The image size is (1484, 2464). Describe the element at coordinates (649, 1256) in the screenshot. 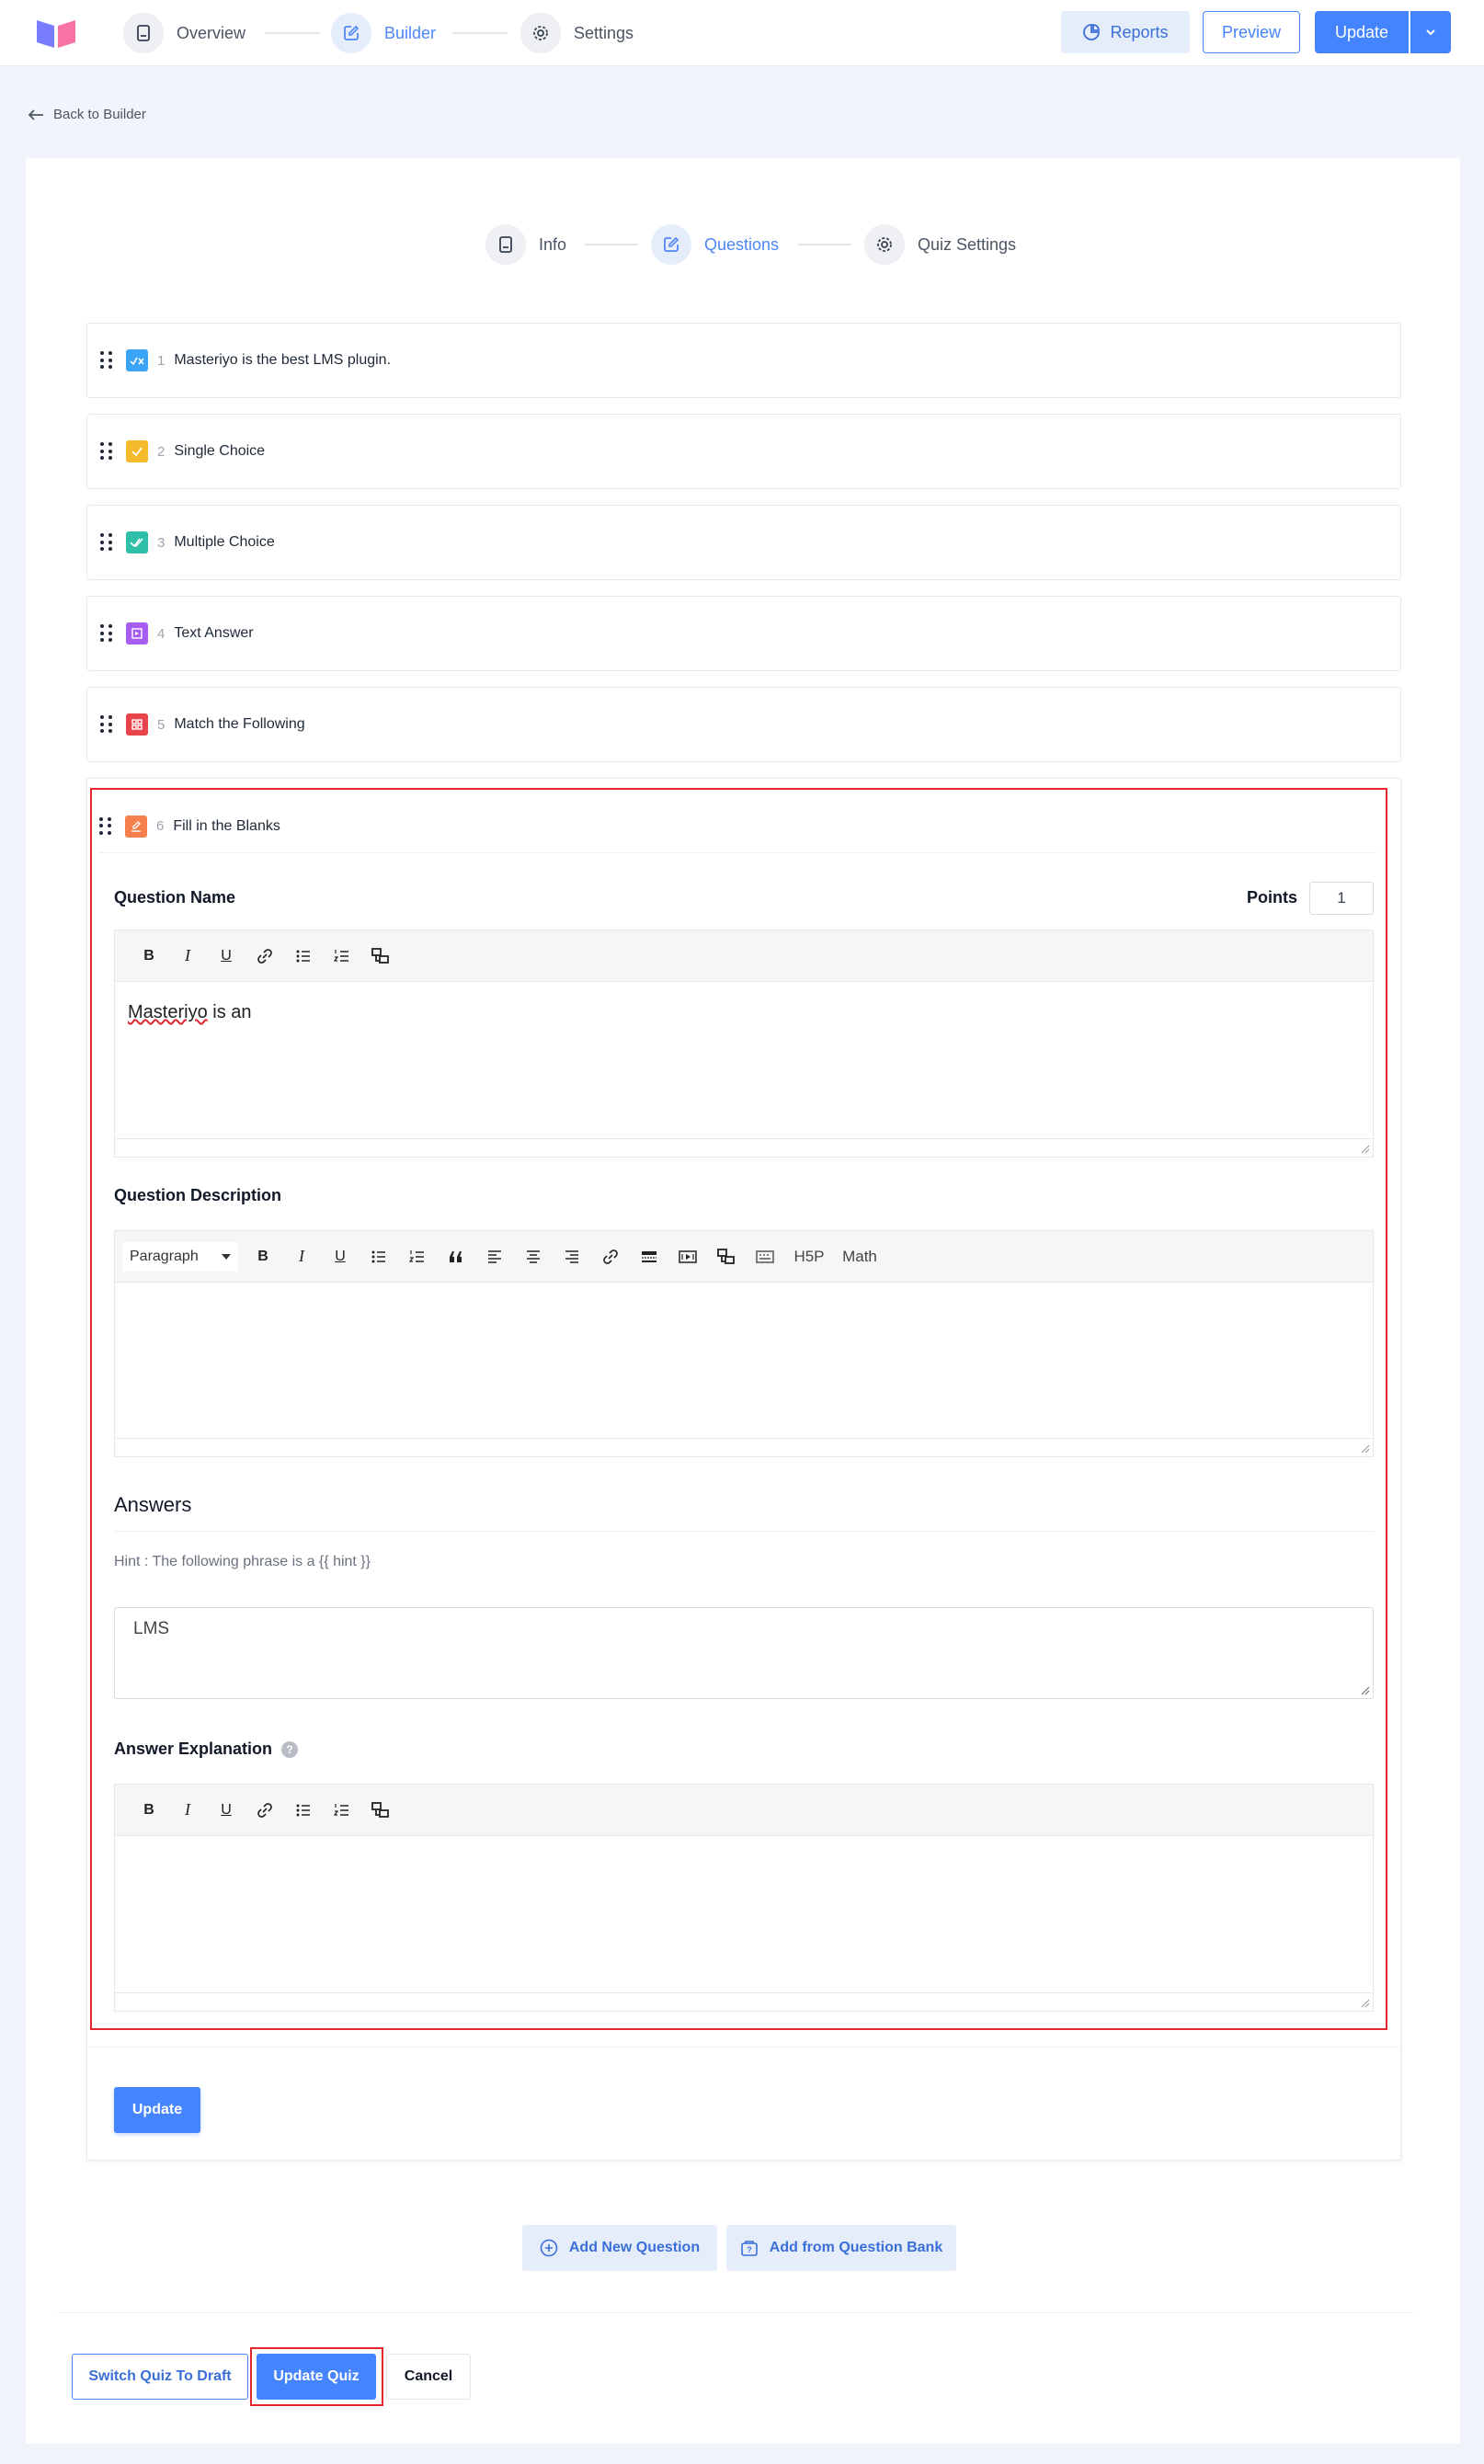

I see `read-more-icon` at that location.